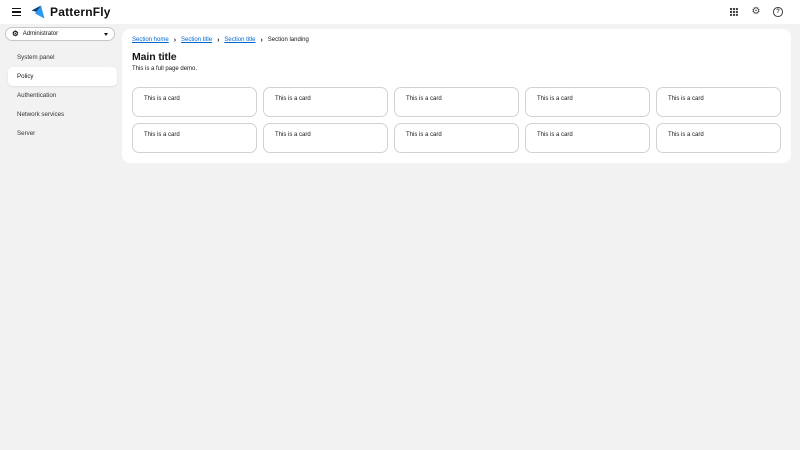 The image size is (800, 450). What do you see at coordinates (154, 57) in the screenshot?
I see `page-title: Main title` at bounding box center [154, 57].